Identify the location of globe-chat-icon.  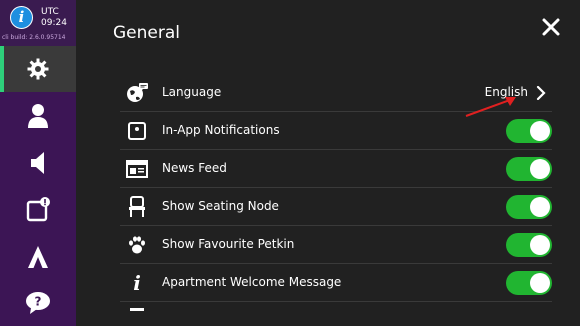
(137, 93).